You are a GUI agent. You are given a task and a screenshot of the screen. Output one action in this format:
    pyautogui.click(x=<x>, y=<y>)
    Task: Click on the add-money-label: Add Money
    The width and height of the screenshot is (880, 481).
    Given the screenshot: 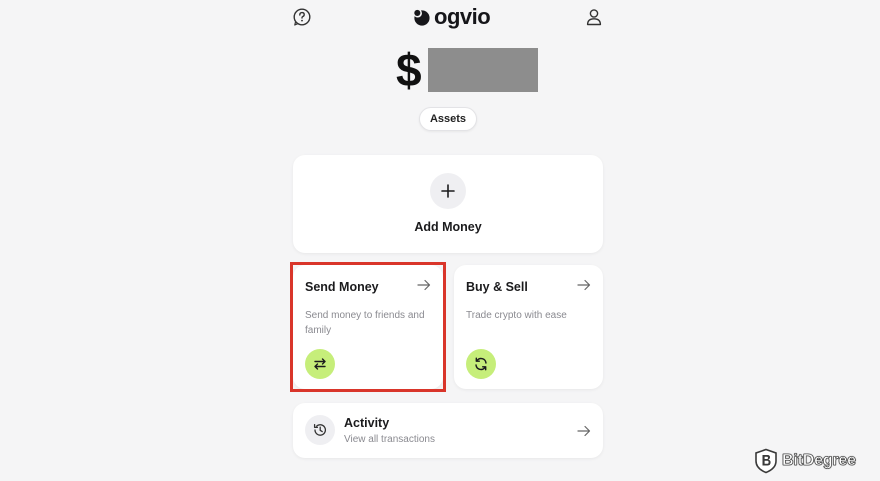 What is the action you would take?
    pyautogui.click(x=448, y=227)
    